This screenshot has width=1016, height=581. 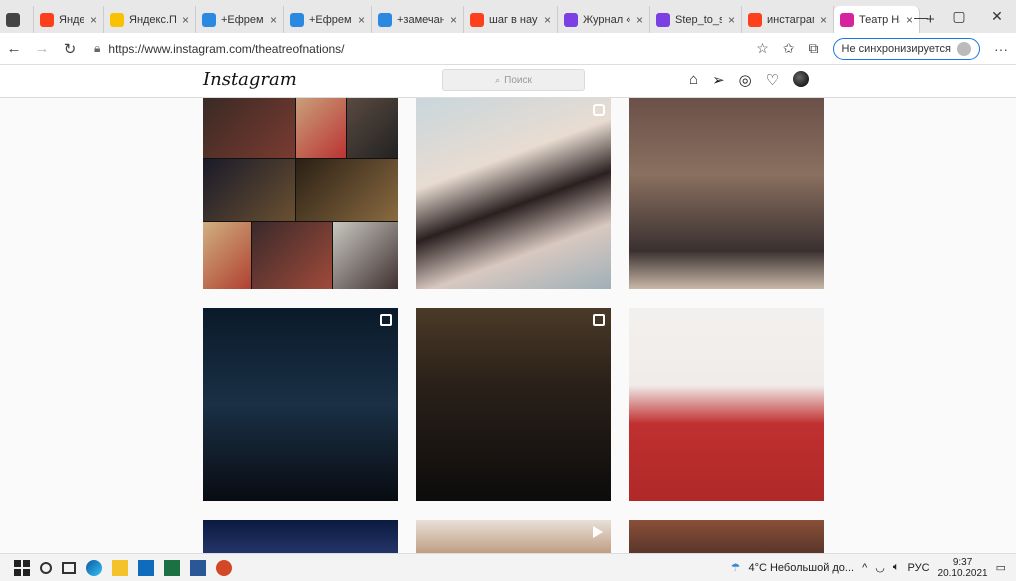 What do you see at coordinates (997, 16) in the screenshot?
I see `close-button: ✕` at bounding box center [997, 16].